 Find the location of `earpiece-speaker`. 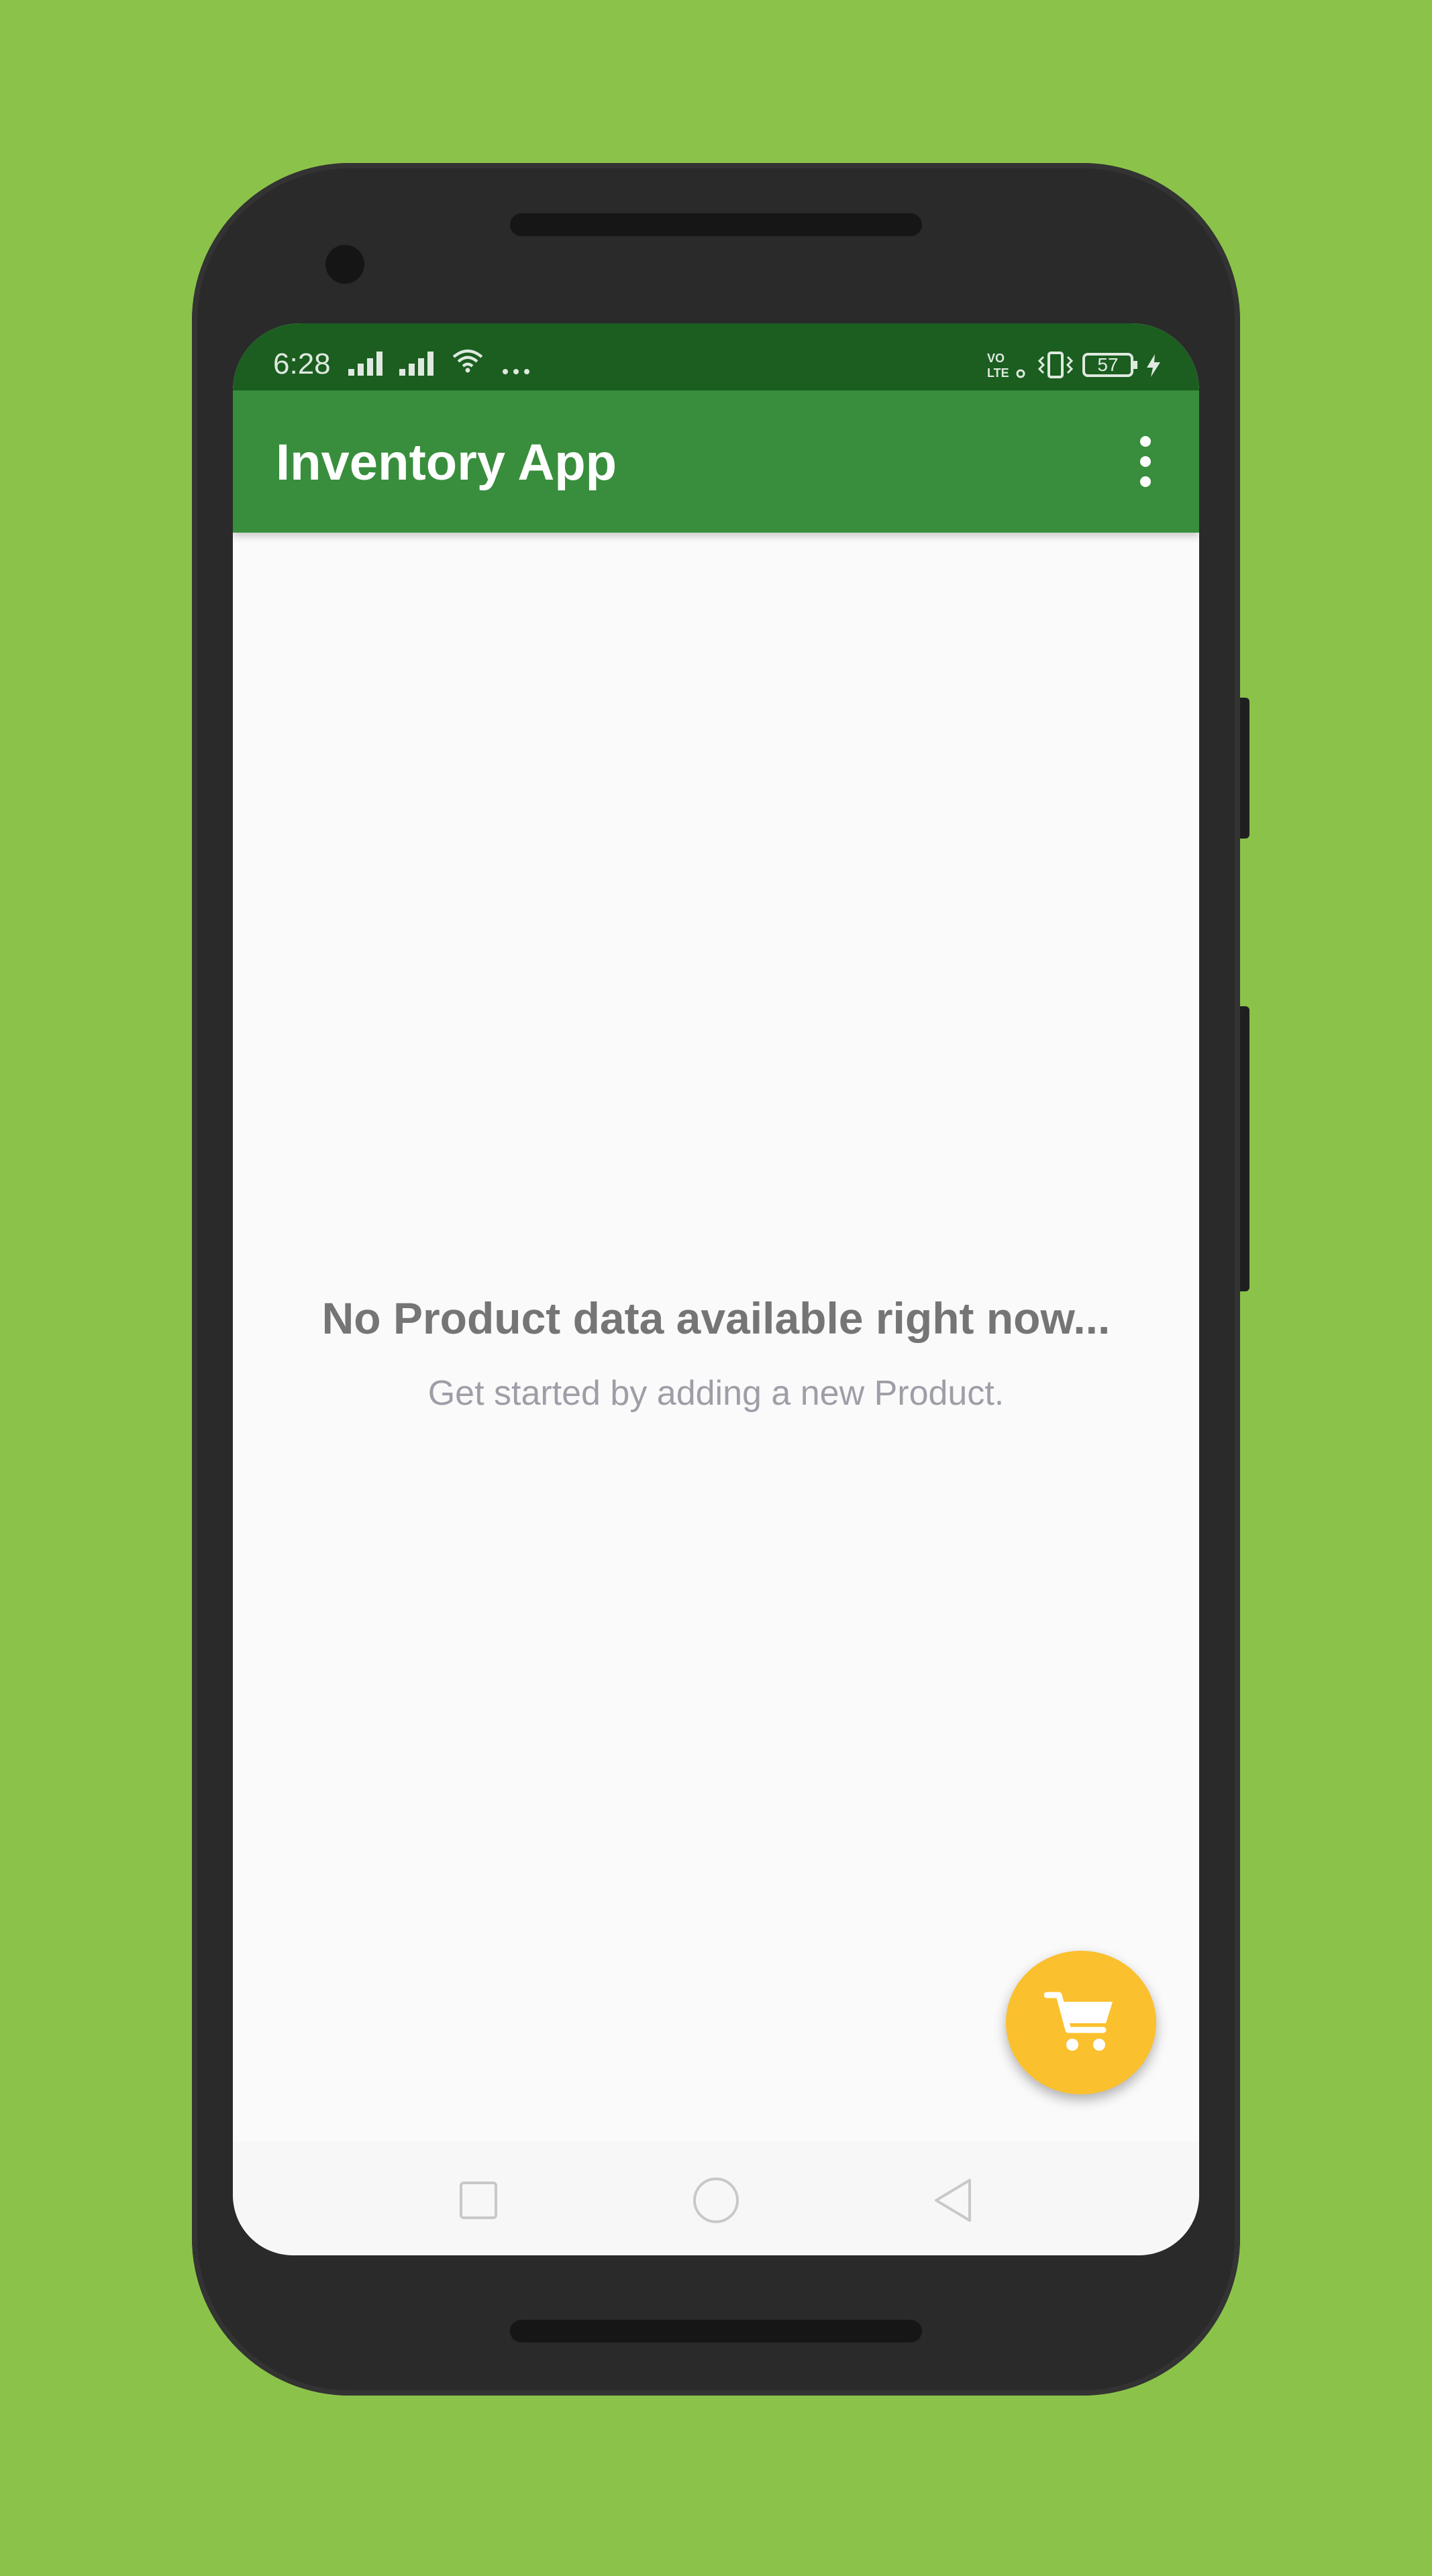

earpiece-speaker is located at coordinates (716, 224).